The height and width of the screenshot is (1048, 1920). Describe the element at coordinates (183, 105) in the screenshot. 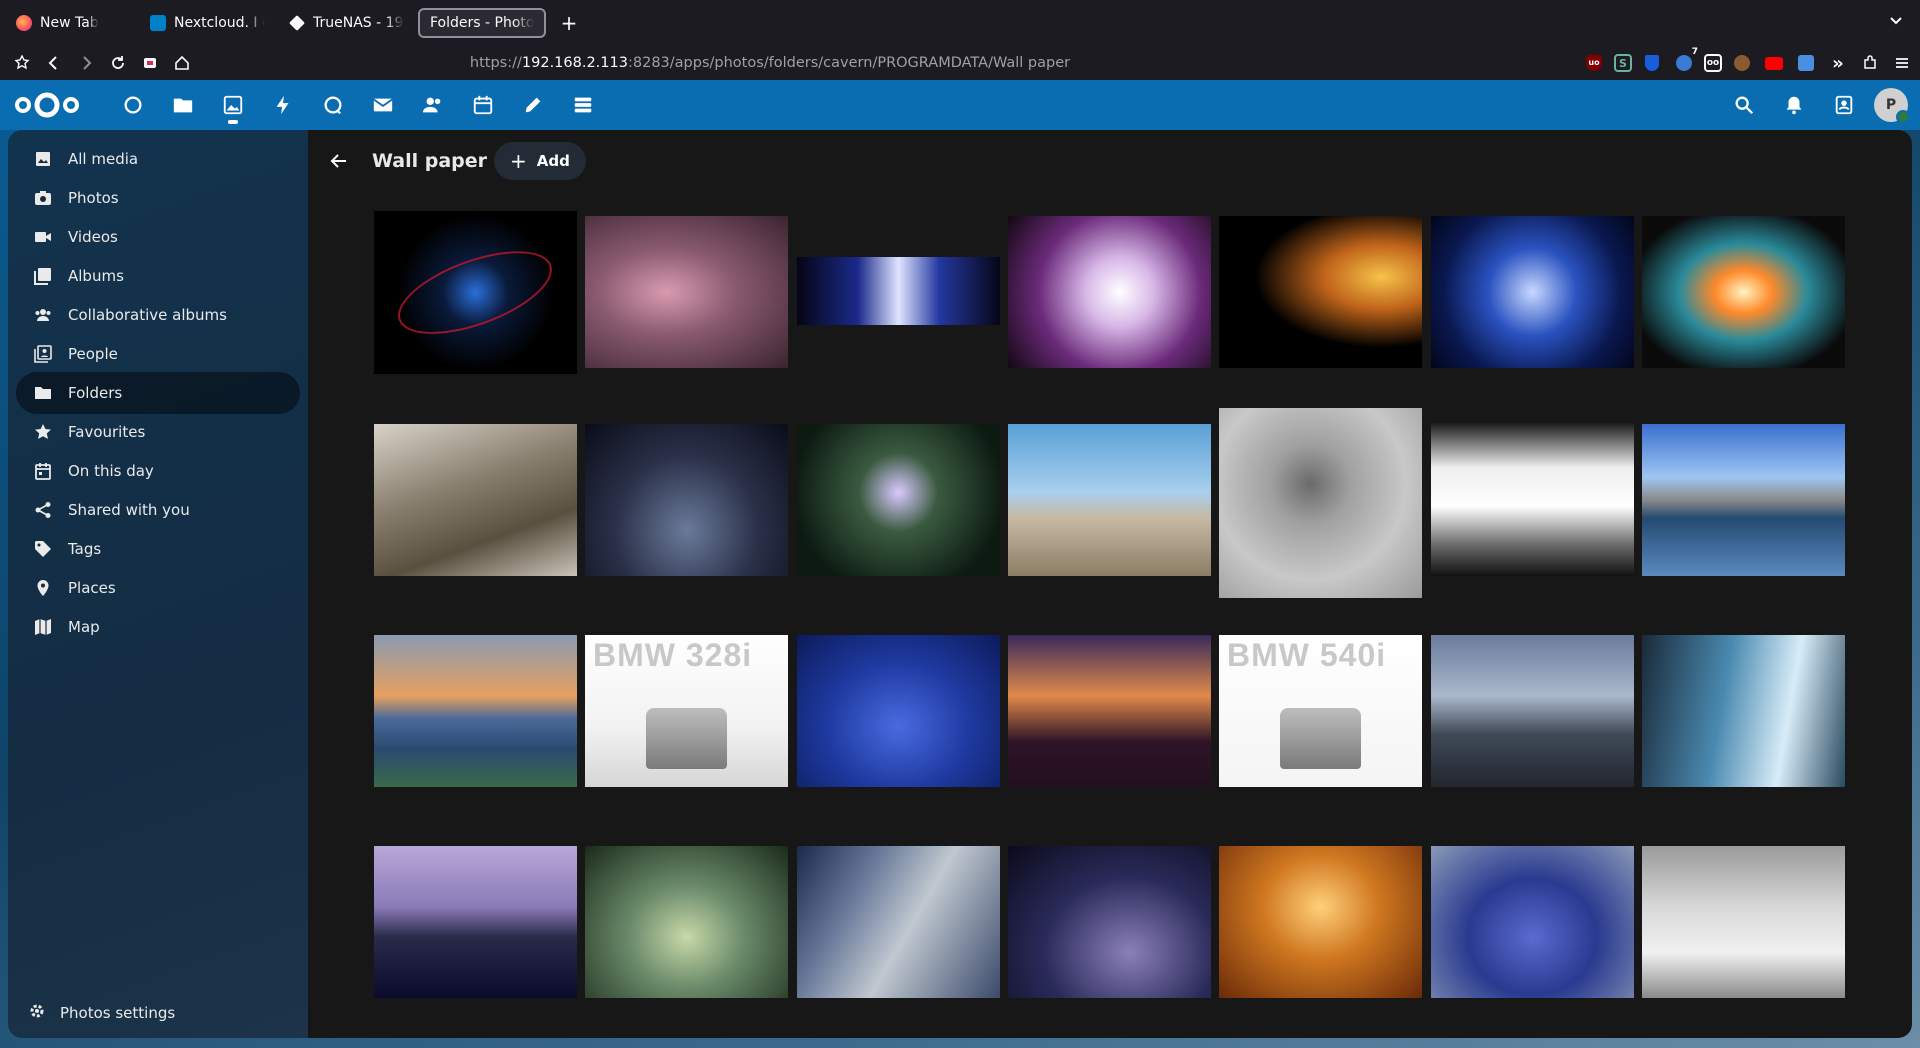

I see `files-icon` at that location.